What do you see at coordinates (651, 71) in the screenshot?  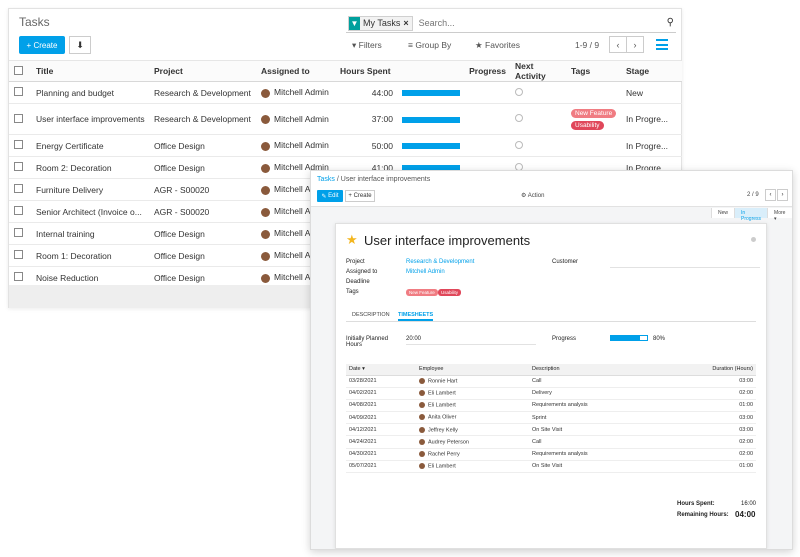 I see `col-stage: Stage` at bounding box center [651, 71].